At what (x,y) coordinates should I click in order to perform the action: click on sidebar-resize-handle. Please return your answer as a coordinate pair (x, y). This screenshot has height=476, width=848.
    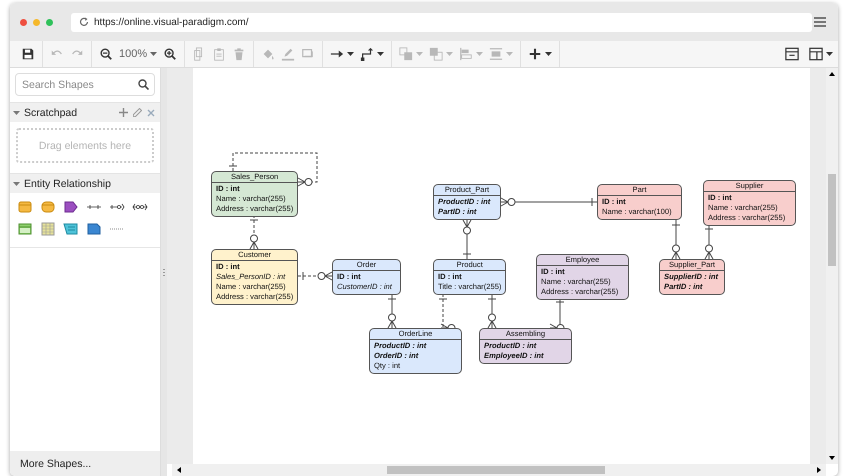
    Looking at the image, I should click on (163, 272).